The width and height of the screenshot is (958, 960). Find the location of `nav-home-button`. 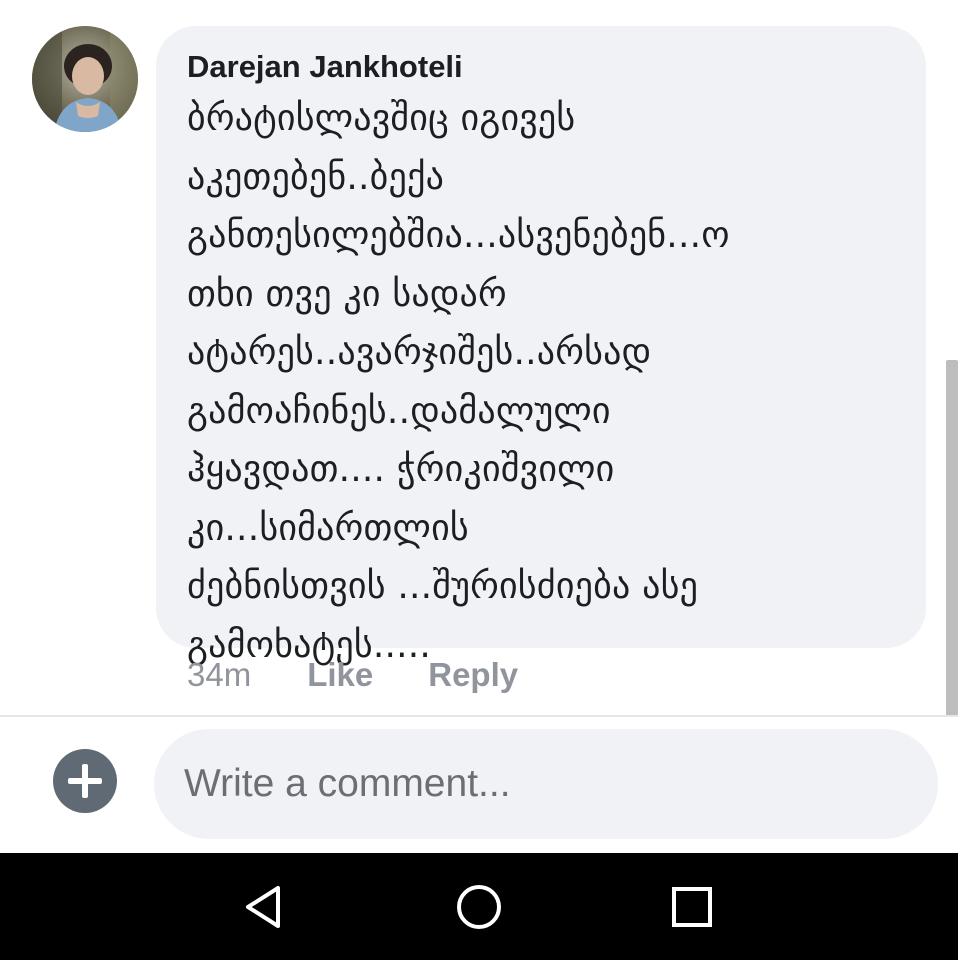

nav-home-button is located at coordinates (479, 906).